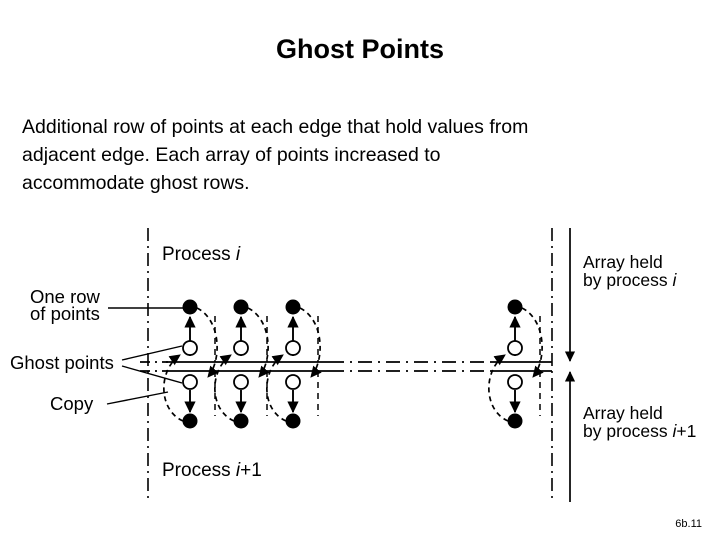  I want to click on label-array-top-line2-text: by process, so click(627, 280).